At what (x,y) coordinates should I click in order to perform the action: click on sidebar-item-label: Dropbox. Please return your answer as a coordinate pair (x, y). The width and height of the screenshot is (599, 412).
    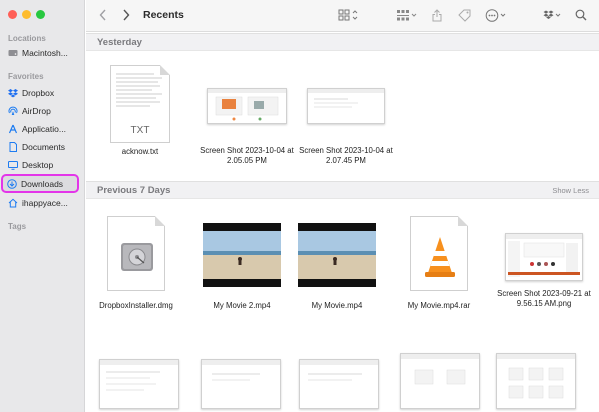
    Looking at the image, I should click on (38, 92).